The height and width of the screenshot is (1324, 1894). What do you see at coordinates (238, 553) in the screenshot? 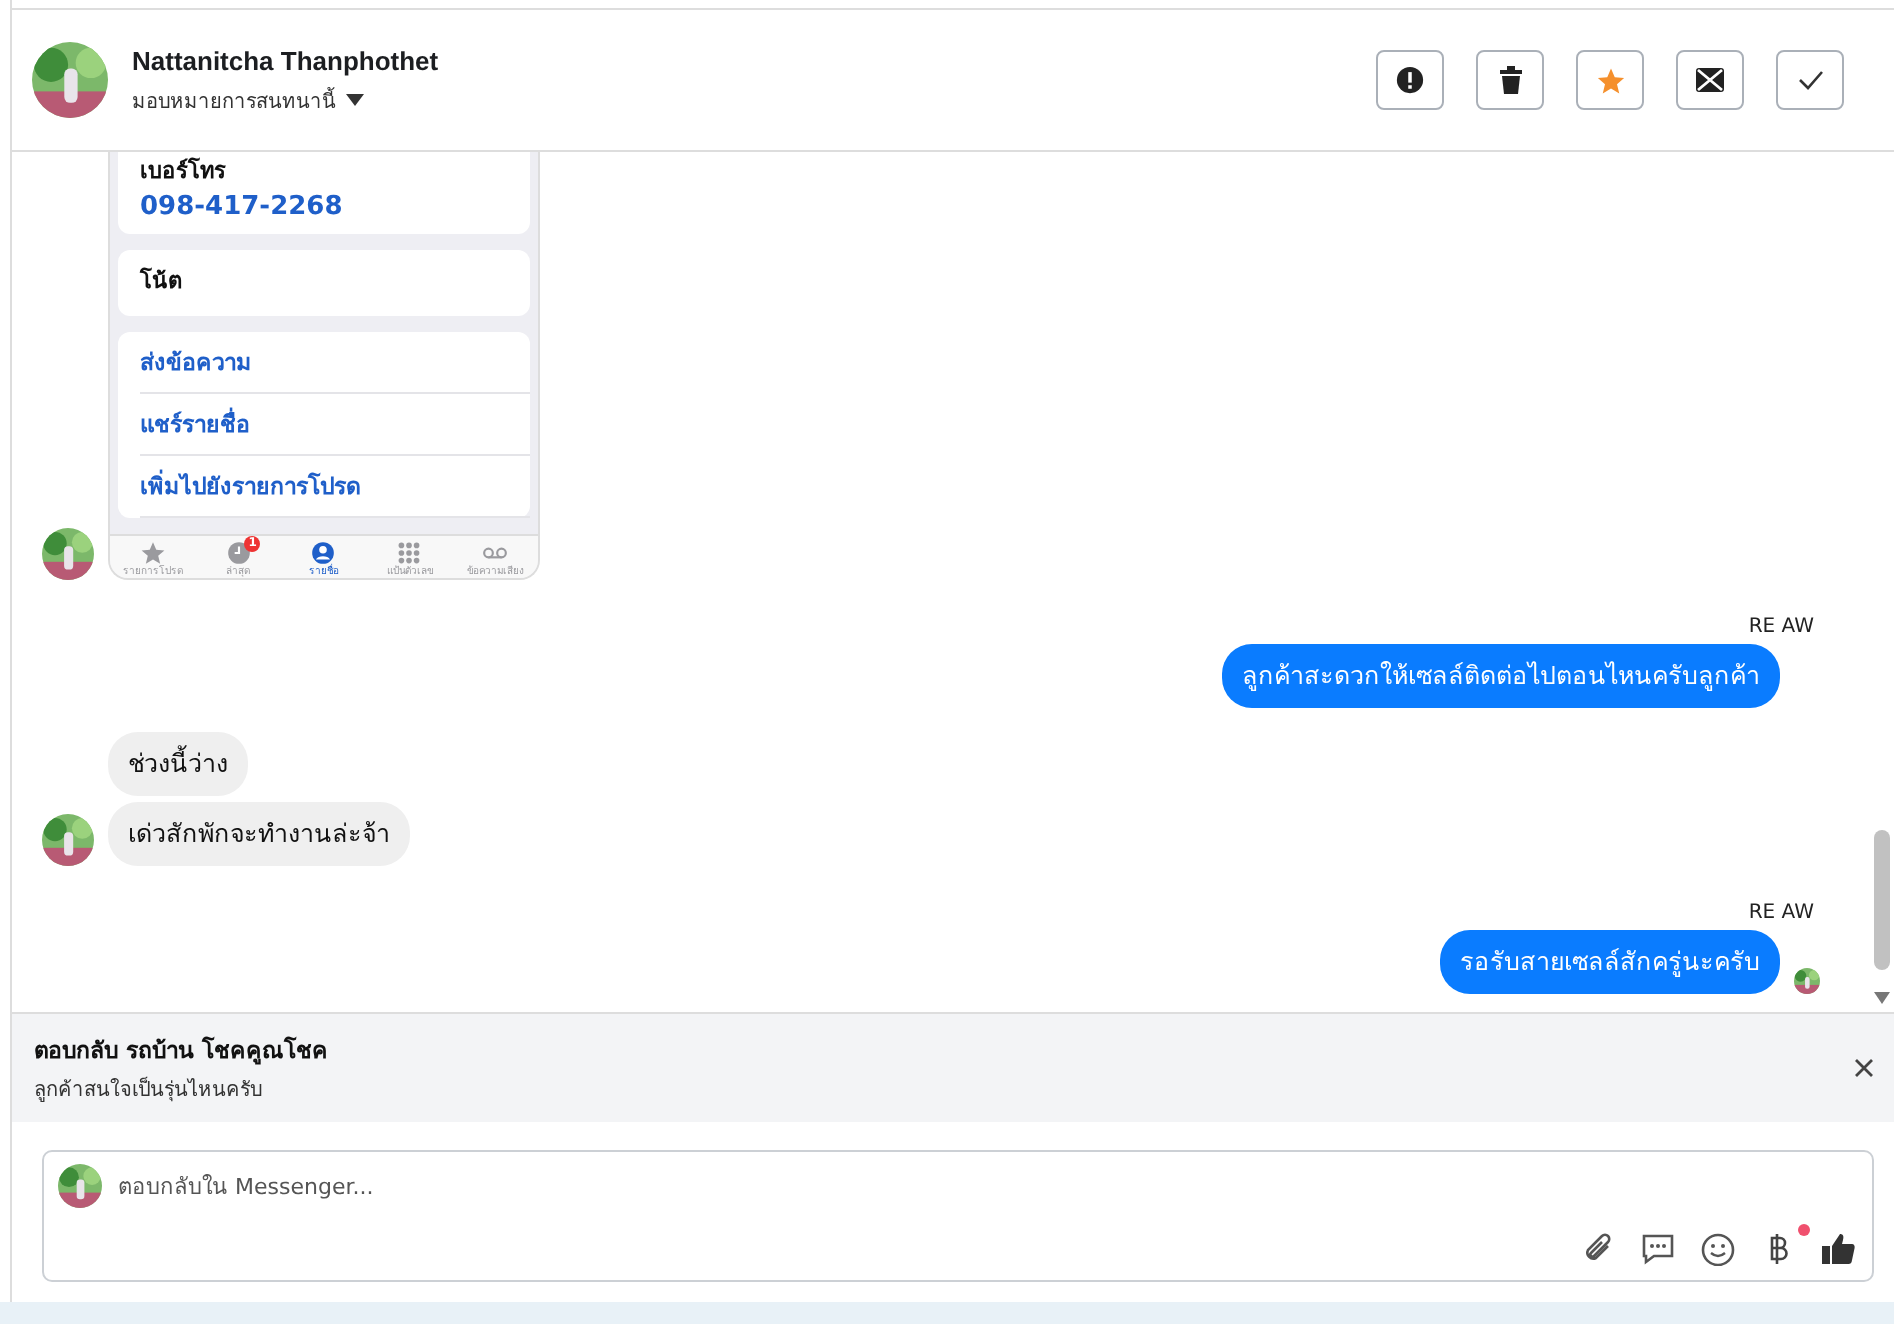
I see `clock-icon` at bounding box center [238, 553].